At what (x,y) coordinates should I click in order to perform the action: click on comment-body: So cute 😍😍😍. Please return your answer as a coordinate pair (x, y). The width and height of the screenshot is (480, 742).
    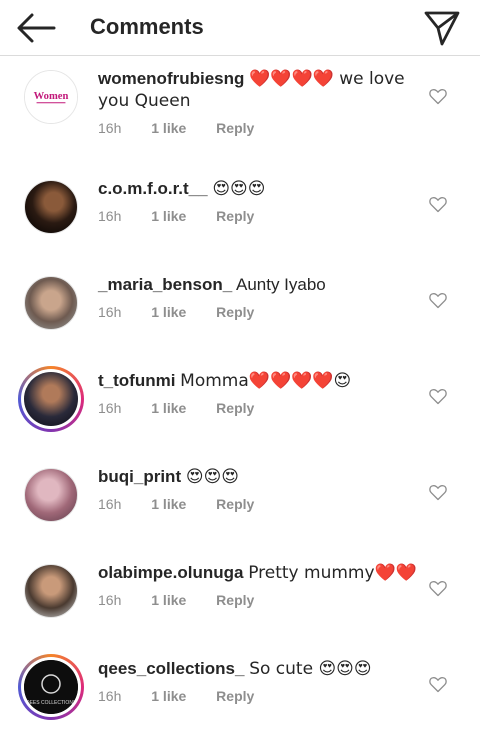
    Looking at the image, I should click on (310, 669).